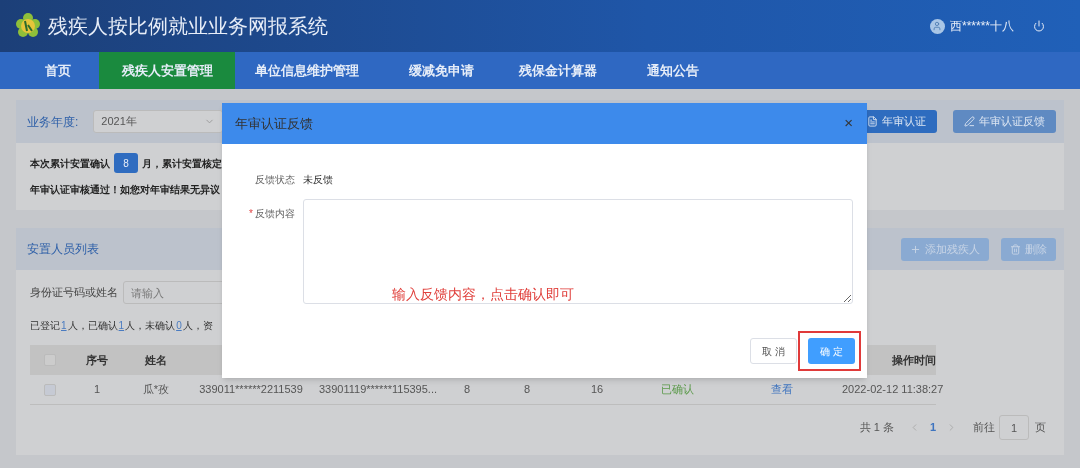 The height and width of the screenshot is (468, 1080). What do you see at coordinates (275, 214) in the screenshot?
I see `content-label: 反馈内容` at bounding box center [275, 214].